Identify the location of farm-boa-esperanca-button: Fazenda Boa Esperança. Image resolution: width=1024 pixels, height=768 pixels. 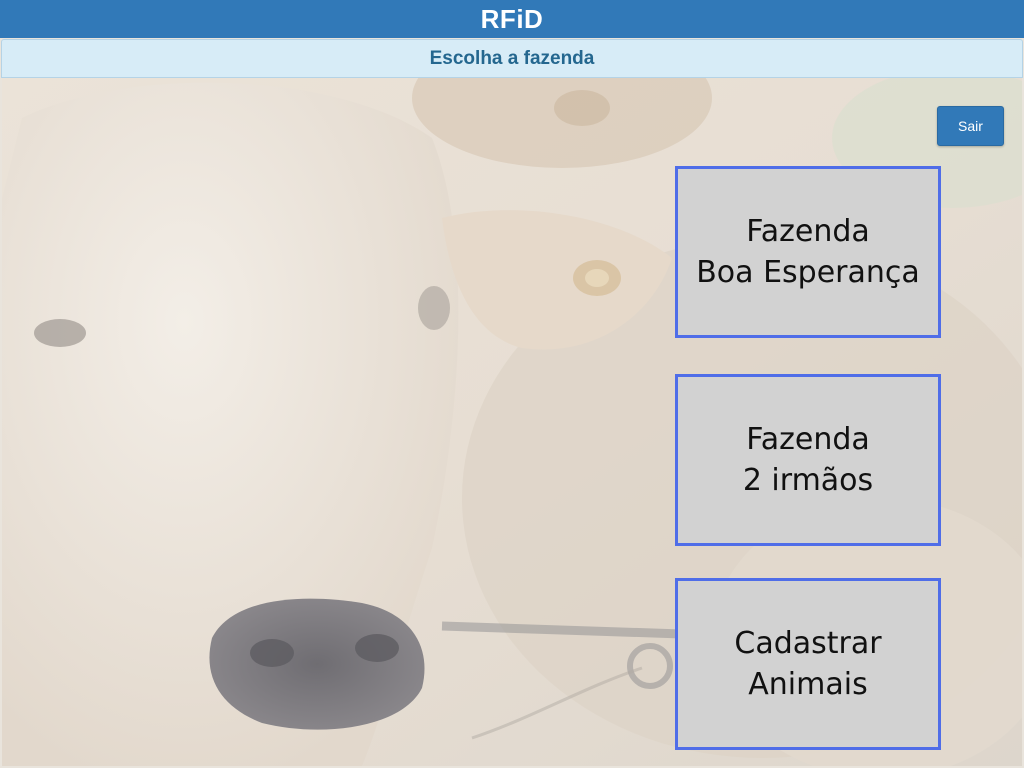
(808, 252).